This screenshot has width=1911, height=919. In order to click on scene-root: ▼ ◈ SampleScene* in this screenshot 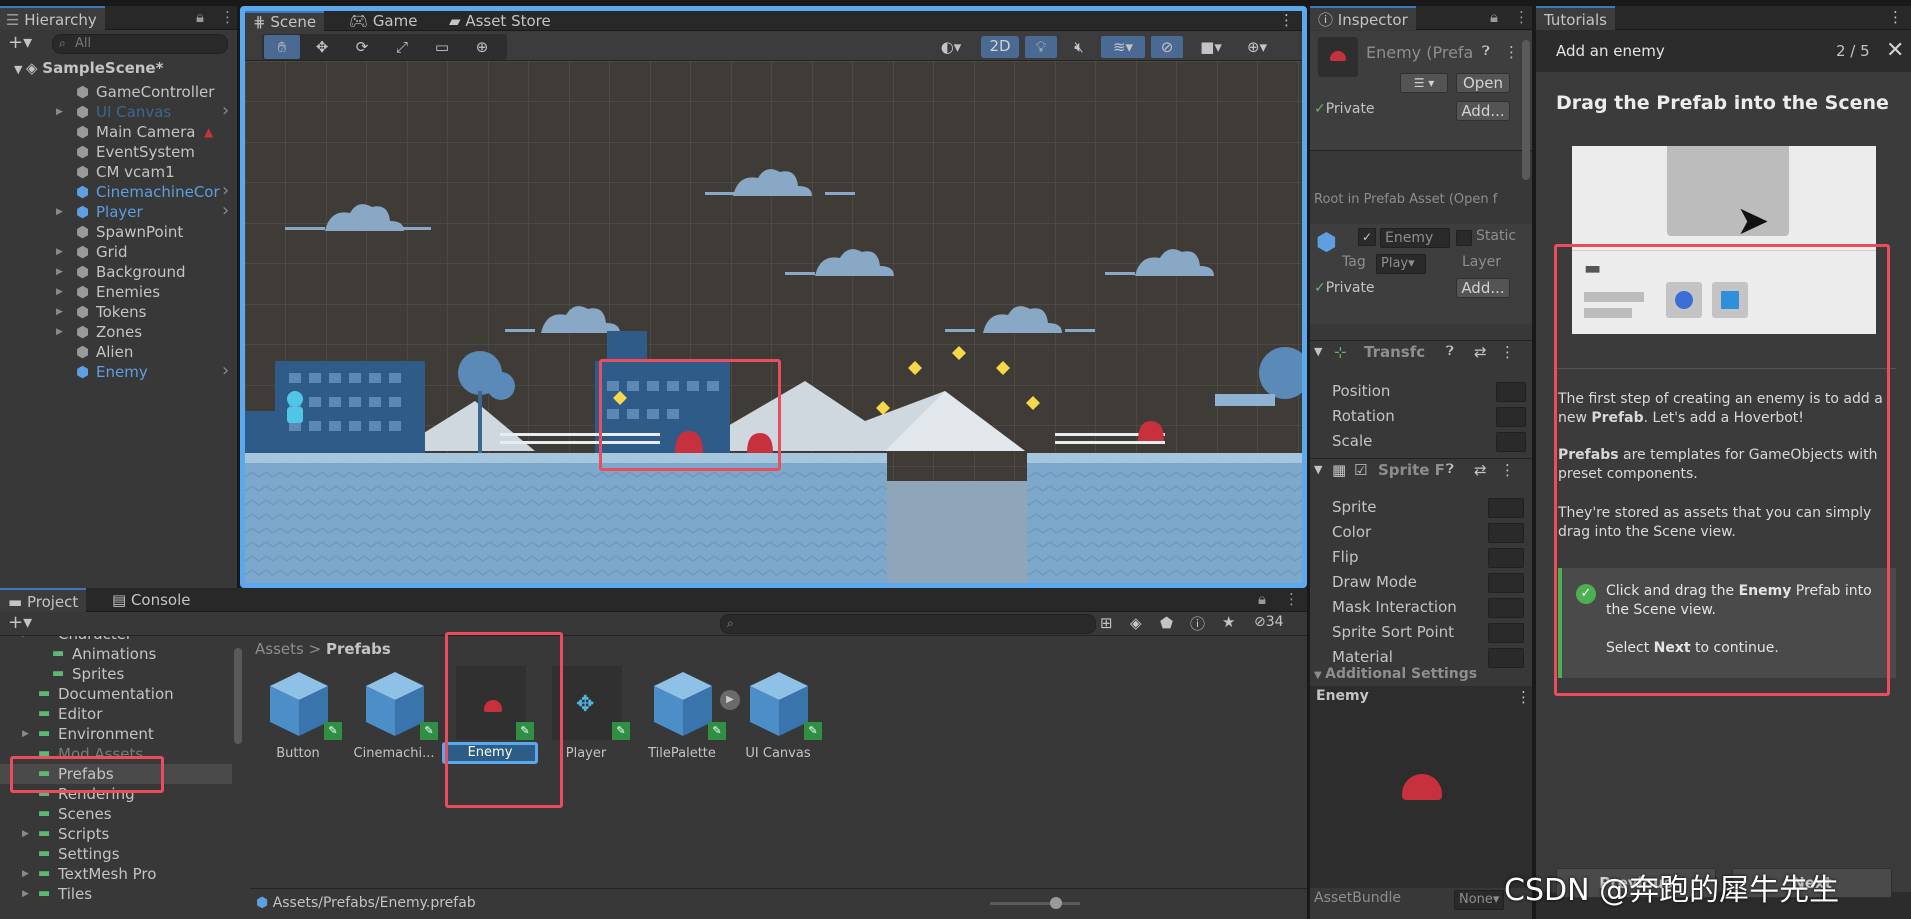, I will do `click(88, 68)`.